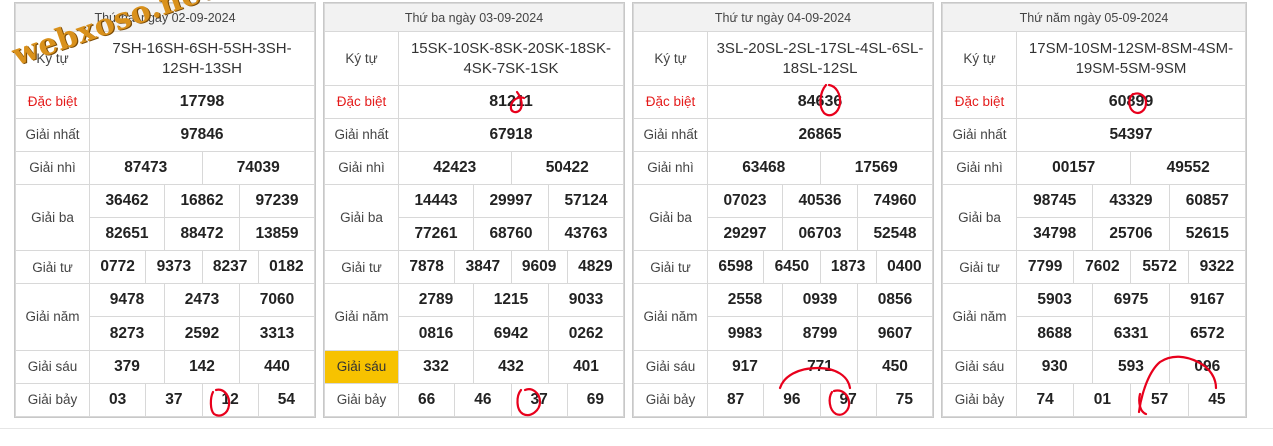 The width and height of the screenshot is (1273, 446). What do you see at coordinates (511, 134) in the screenshot?
I see `prize-number: 67918` at bounding box center [511, 134].